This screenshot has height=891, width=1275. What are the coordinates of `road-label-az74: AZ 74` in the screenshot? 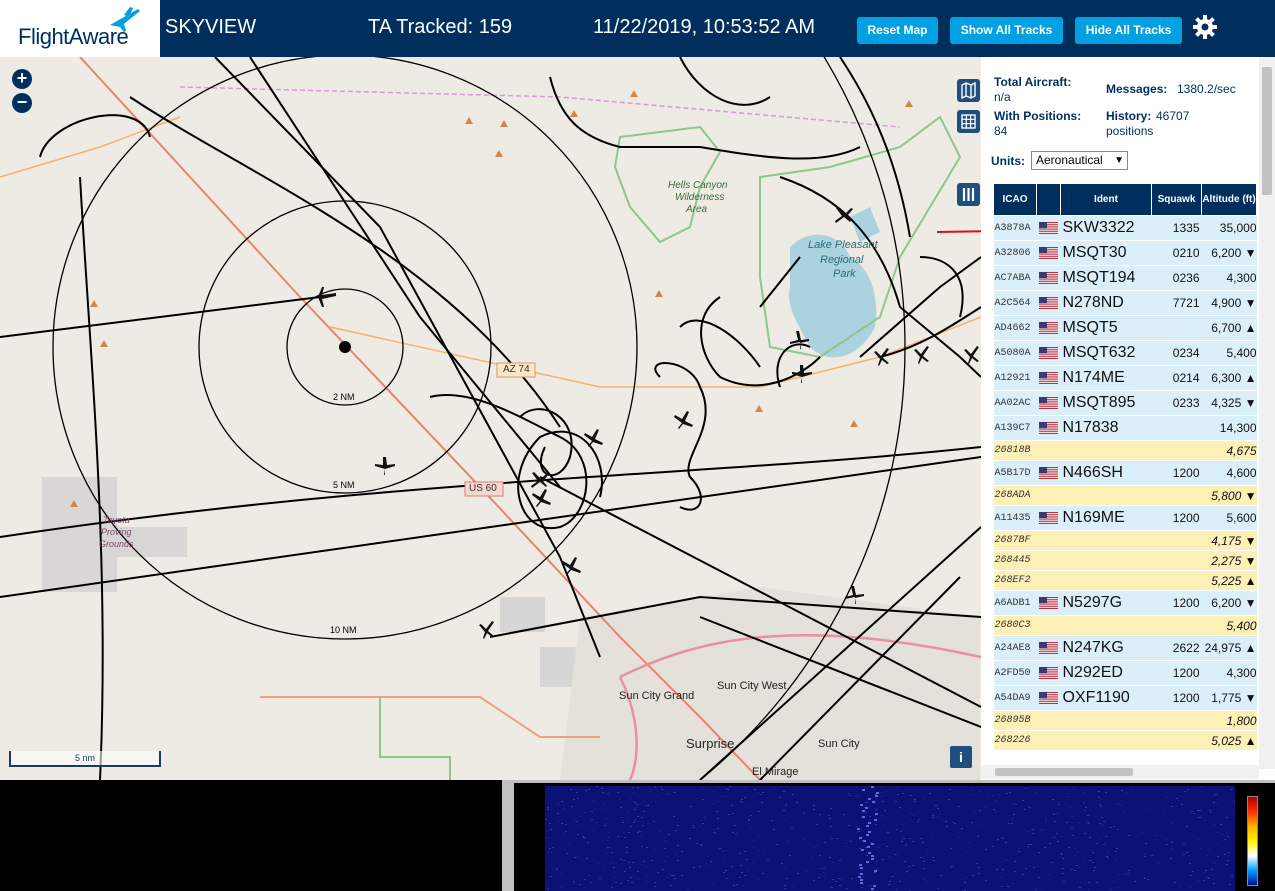 It's located at (516, 369).